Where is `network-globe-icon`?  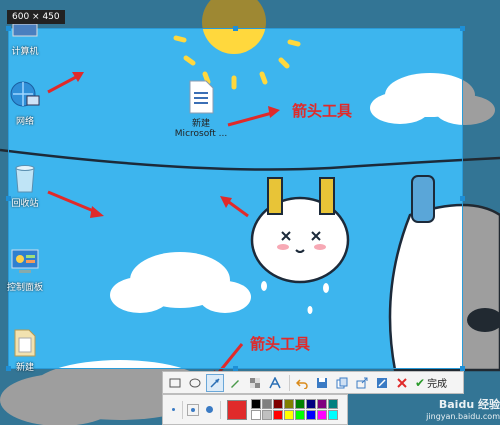
network-globe-icon is located at coordinates (25, 96).